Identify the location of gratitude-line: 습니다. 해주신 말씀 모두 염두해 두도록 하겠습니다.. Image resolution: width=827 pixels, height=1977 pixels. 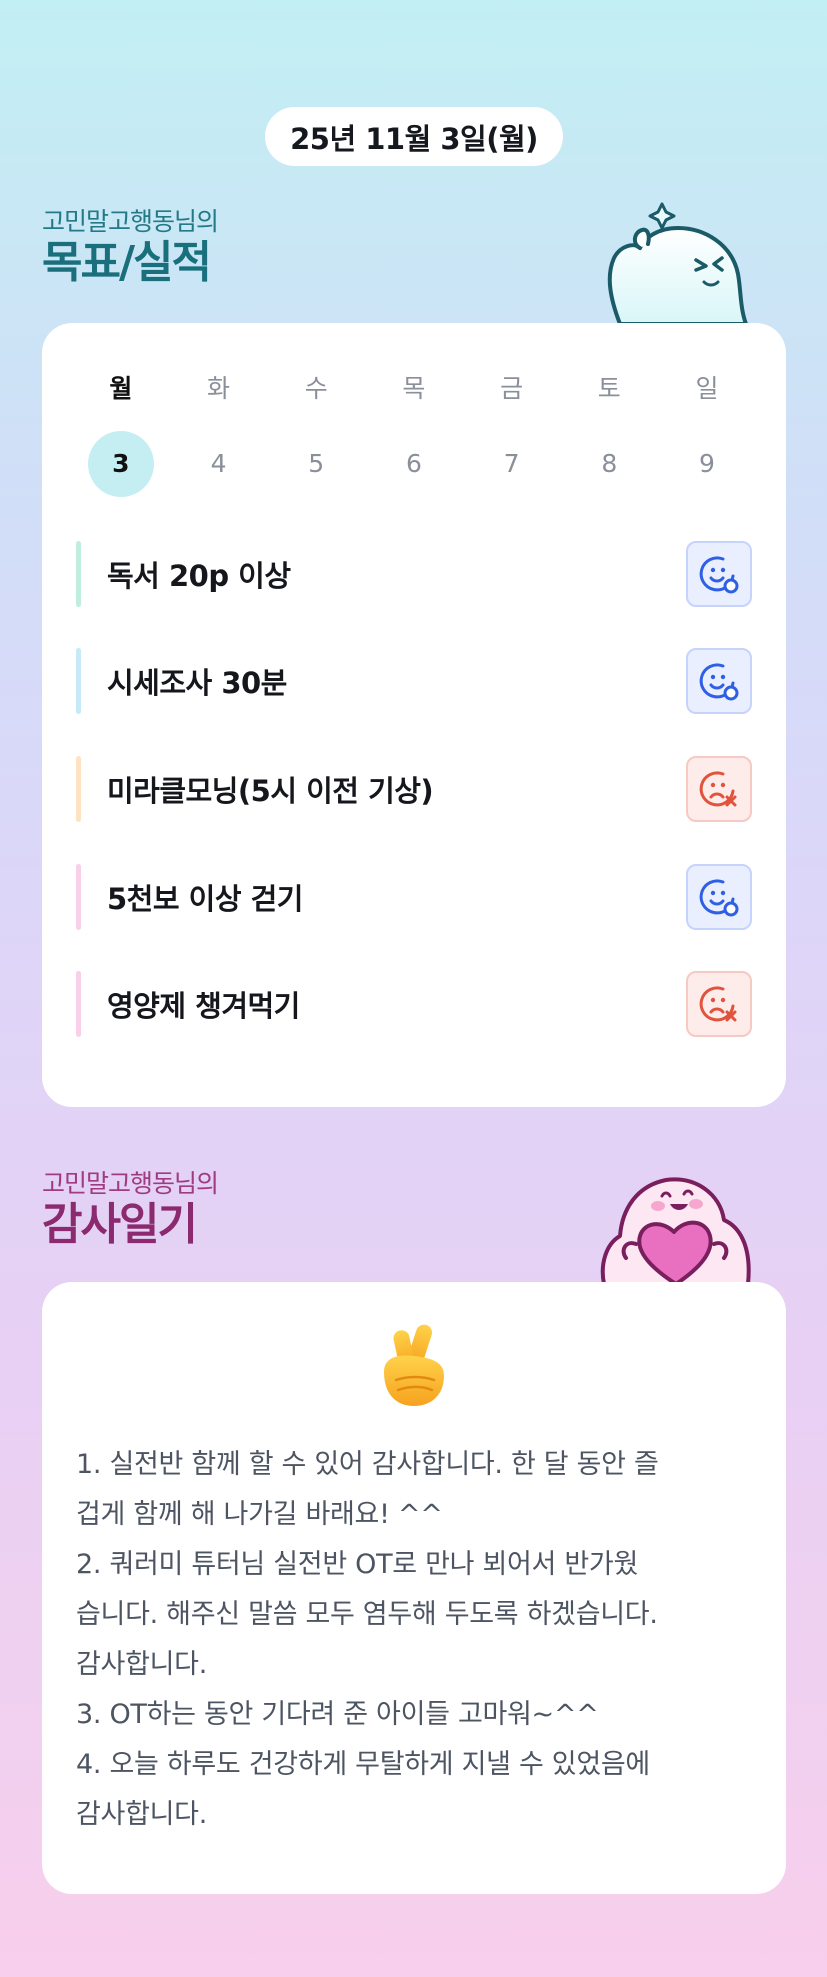
(367, 1614).